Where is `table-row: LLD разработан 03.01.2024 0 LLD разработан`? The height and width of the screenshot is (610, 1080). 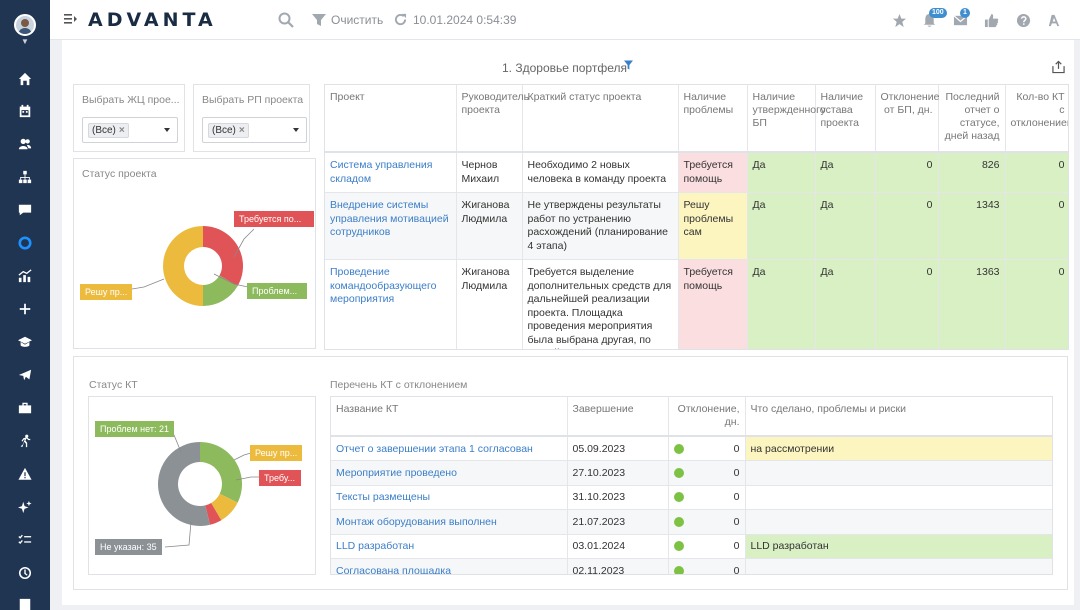 table-row: LLD разработан 03.01.2024 0 LLD разработан is located at coordinates (691, 546).